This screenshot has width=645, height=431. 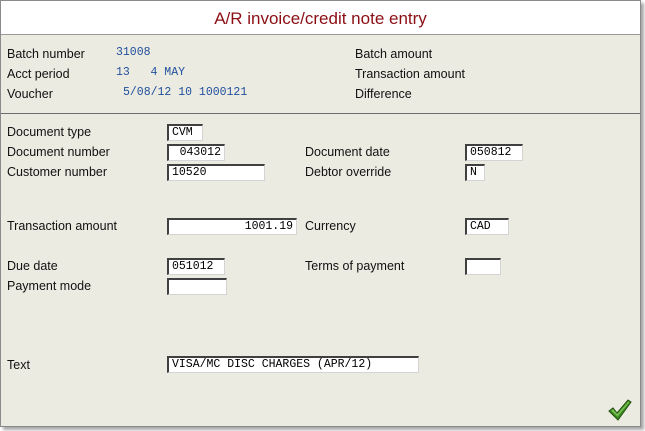 I want to click on text-label: Text, so click(x=18, y=365).